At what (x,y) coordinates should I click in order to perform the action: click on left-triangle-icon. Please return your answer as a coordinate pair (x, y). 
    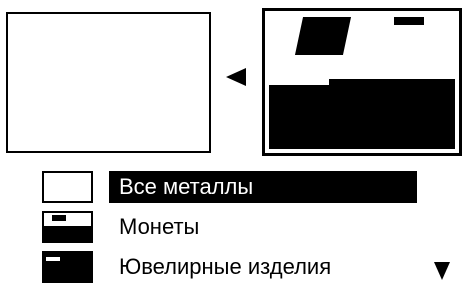
    Looking at the image, I should click on (236, 77).